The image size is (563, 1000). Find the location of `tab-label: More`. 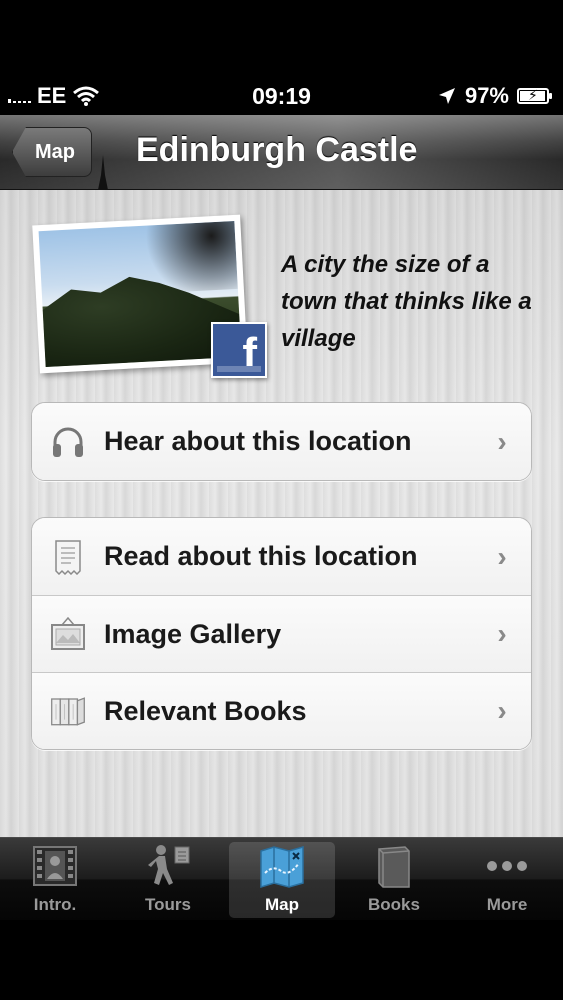

tab-label: More is located at coordinates (507, 904).